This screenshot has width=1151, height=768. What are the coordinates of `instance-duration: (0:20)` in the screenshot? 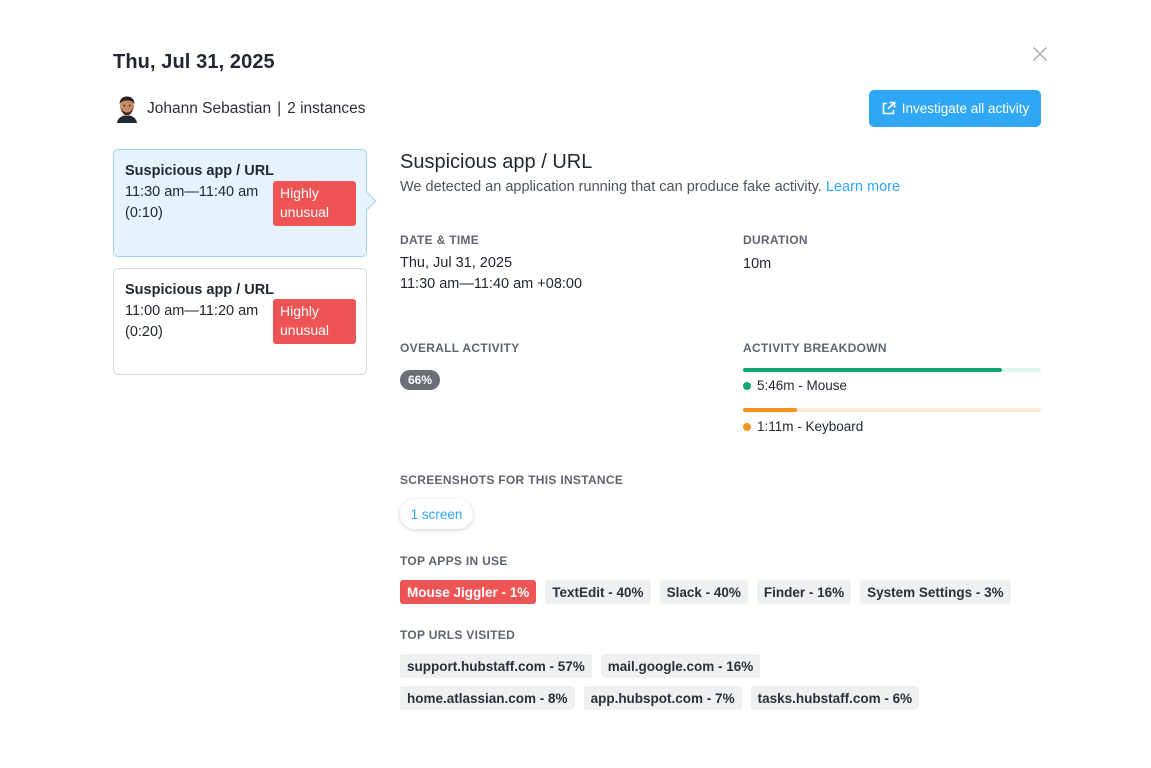 It's located at (144, 332).